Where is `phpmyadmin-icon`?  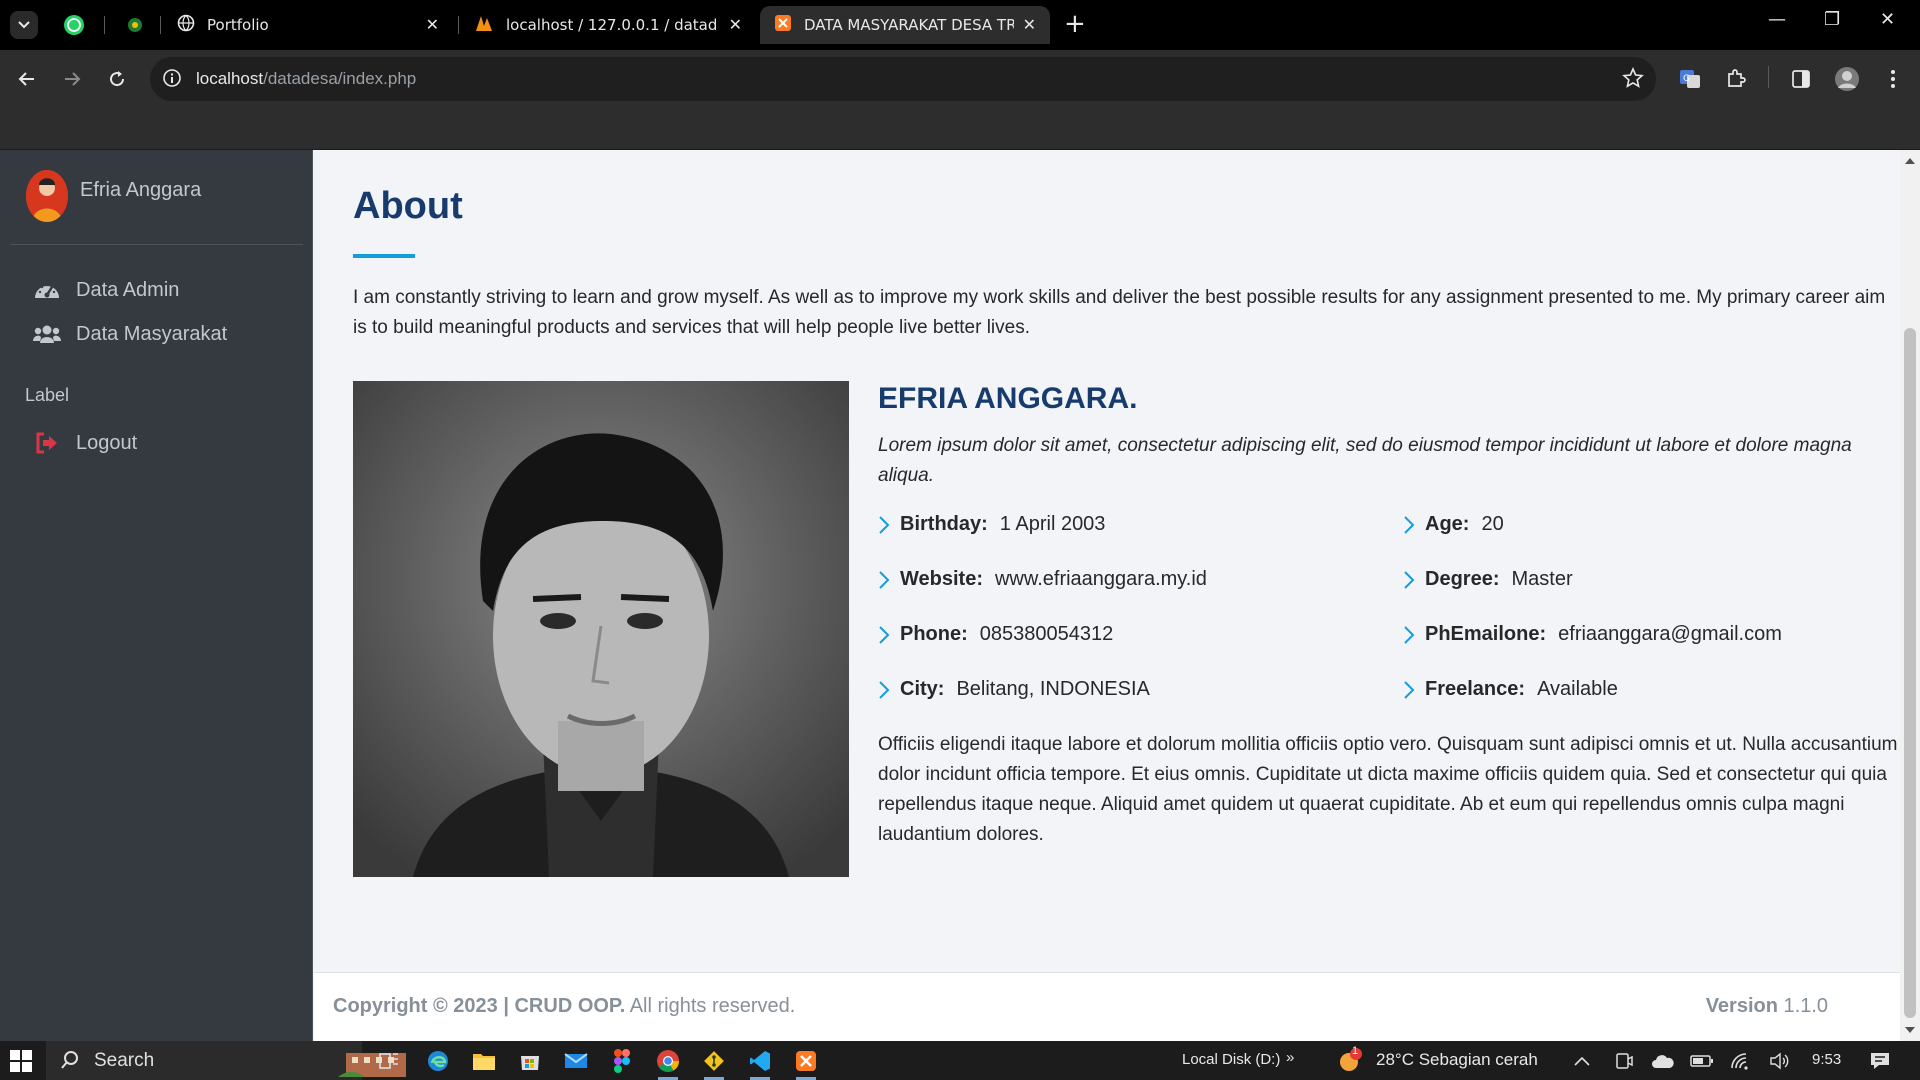 phpmyadmin-icon is located at coordinates (484, 25).